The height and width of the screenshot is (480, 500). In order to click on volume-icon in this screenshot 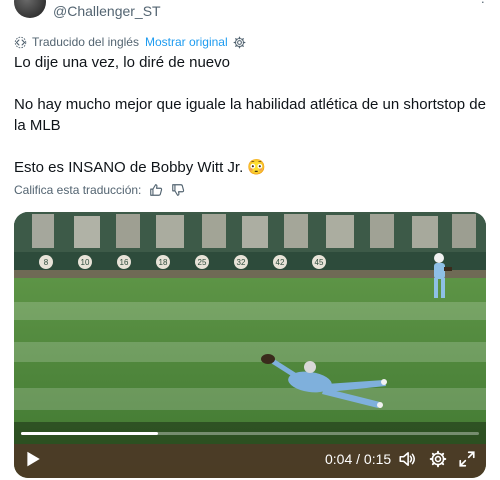, I will do `click(407, 459)`.